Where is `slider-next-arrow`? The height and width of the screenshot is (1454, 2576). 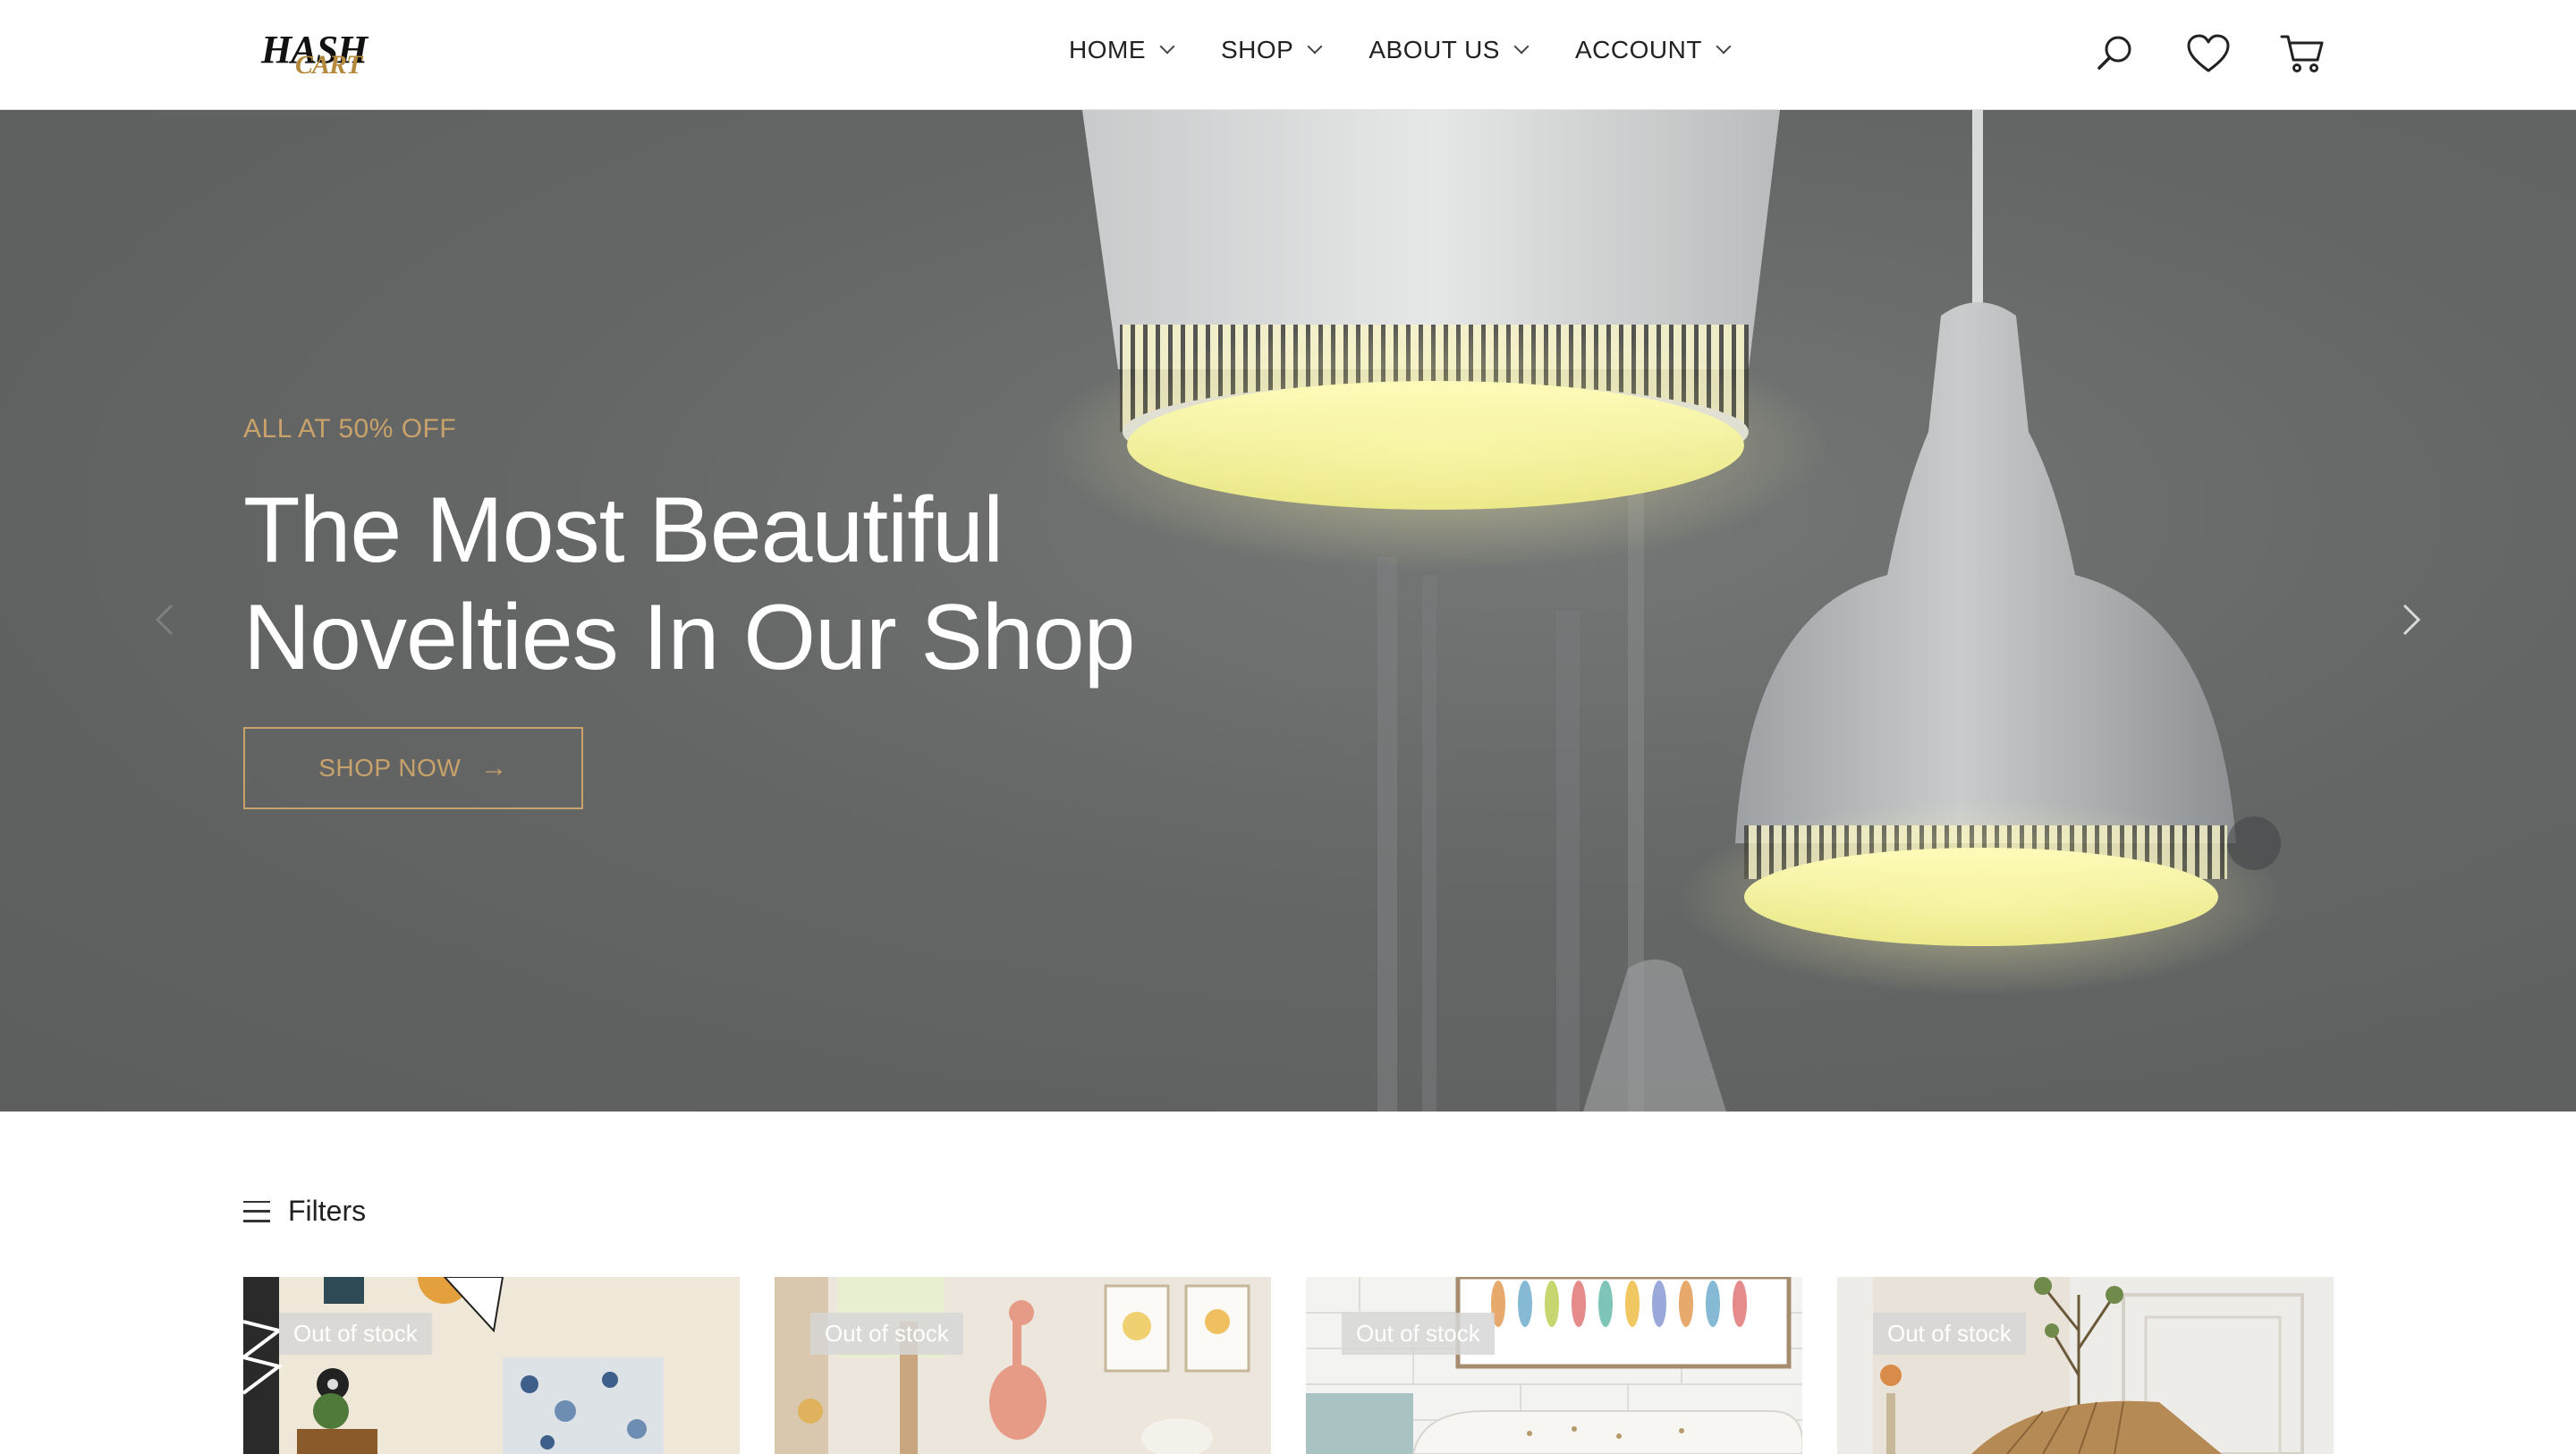 slider-next-arrow is located at coordinates (2411, 620).